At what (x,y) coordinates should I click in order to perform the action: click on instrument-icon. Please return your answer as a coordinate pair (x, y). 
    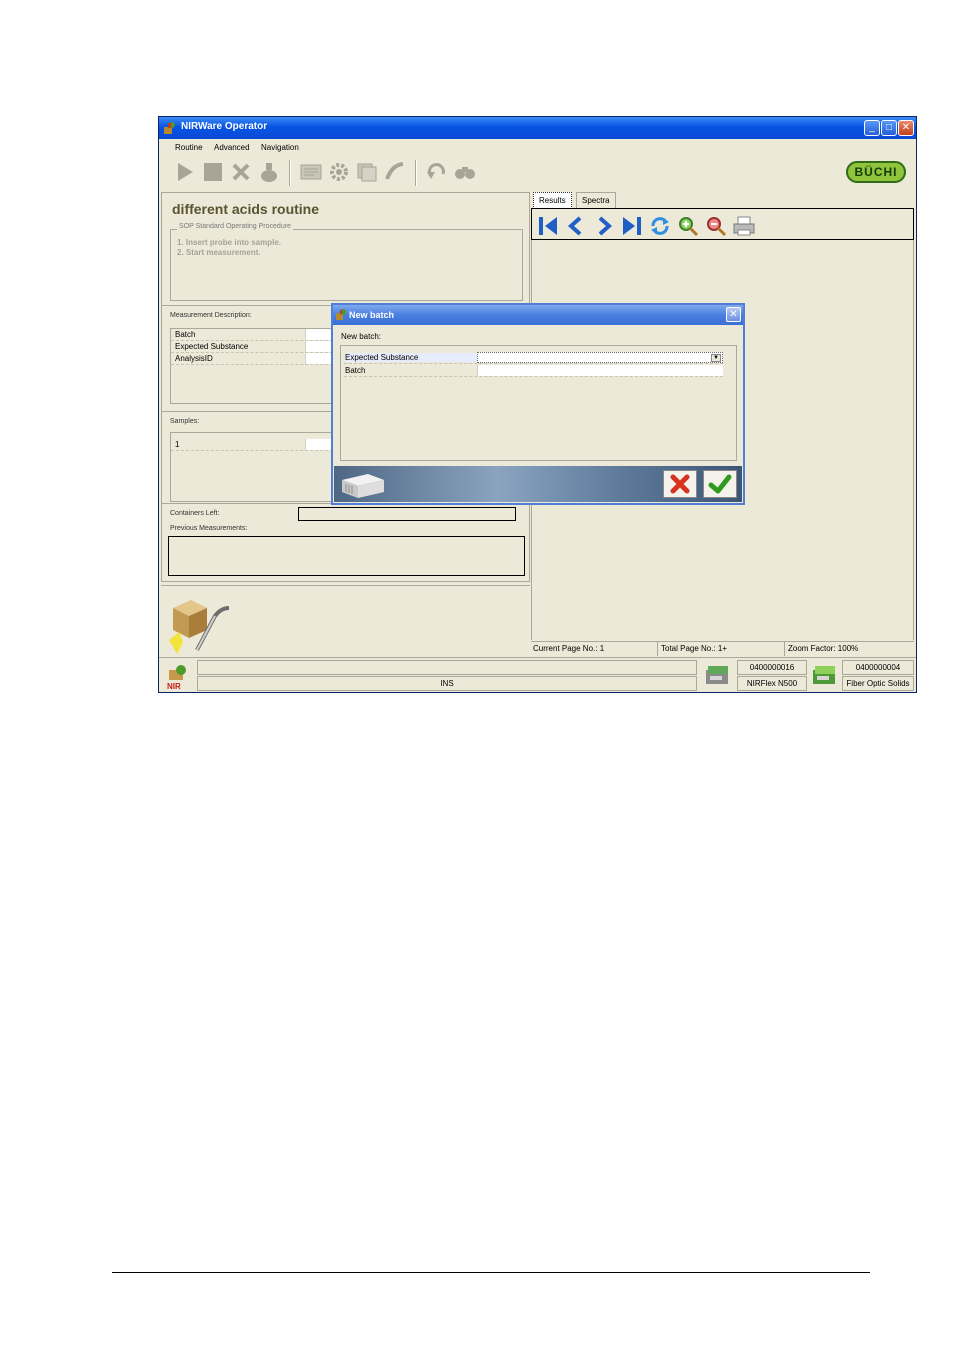
    Looking at the image, I should click on (363, 486).